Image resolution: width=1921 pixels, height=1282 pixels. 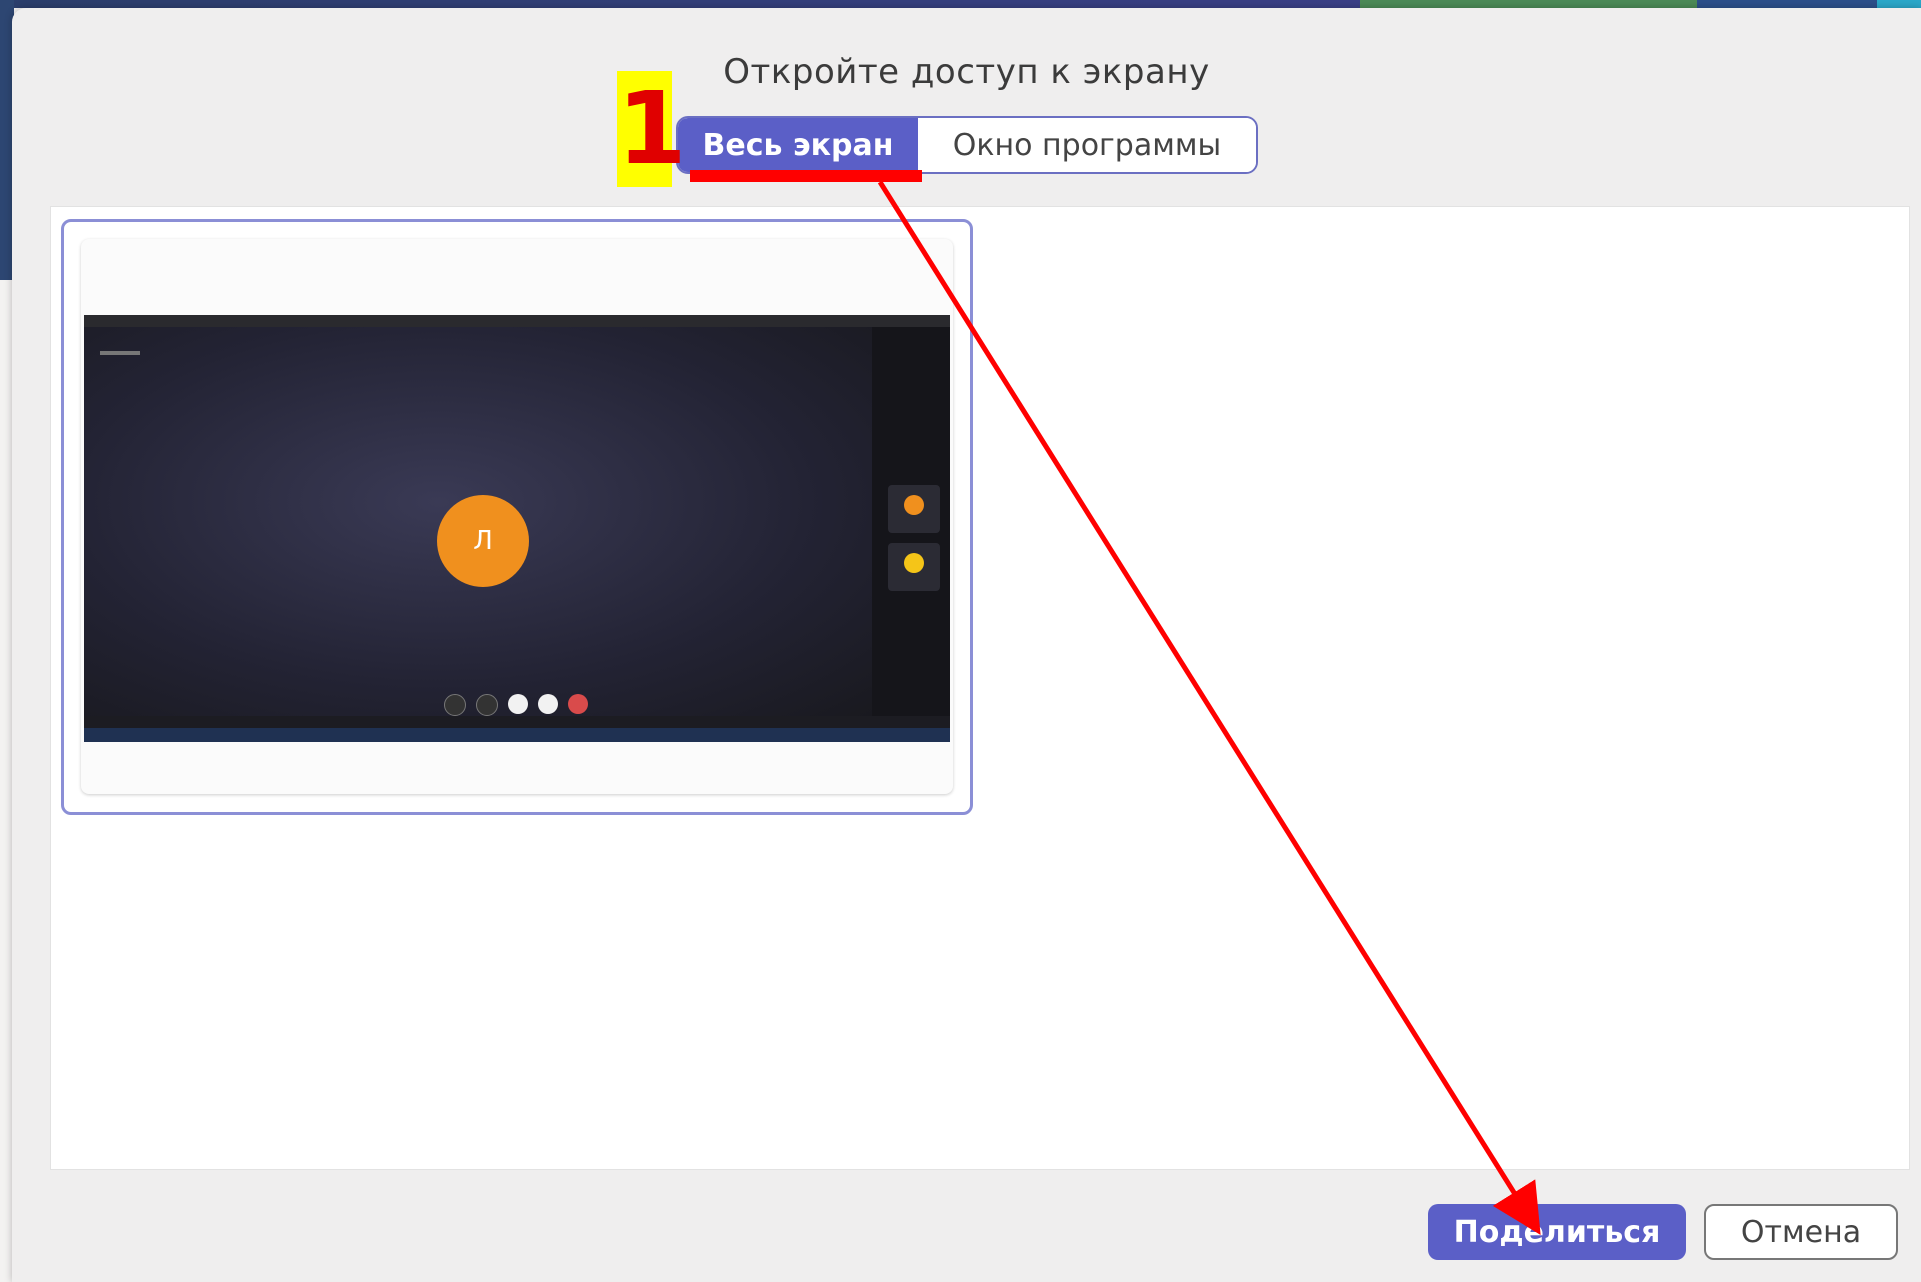 What do you see at coordinates (1087, 145) in the screenshot?
I see `tab-program-window: Окно программы` at bounding box center [1087, 145].